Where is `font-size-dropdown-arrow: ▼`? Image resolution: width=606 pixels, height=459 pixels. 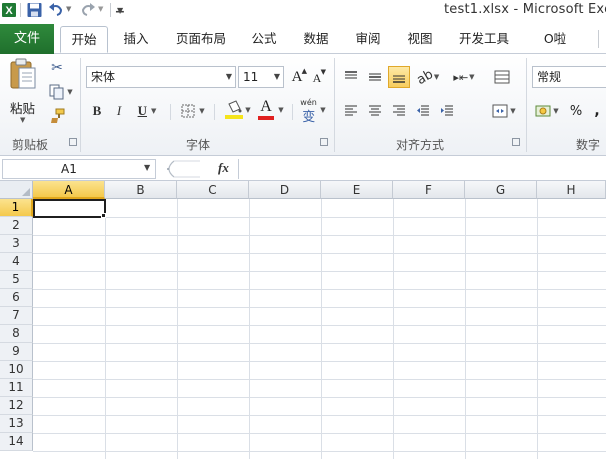
font-size-dropdown-arrow: ▼ is located at coordinates (277, 77).